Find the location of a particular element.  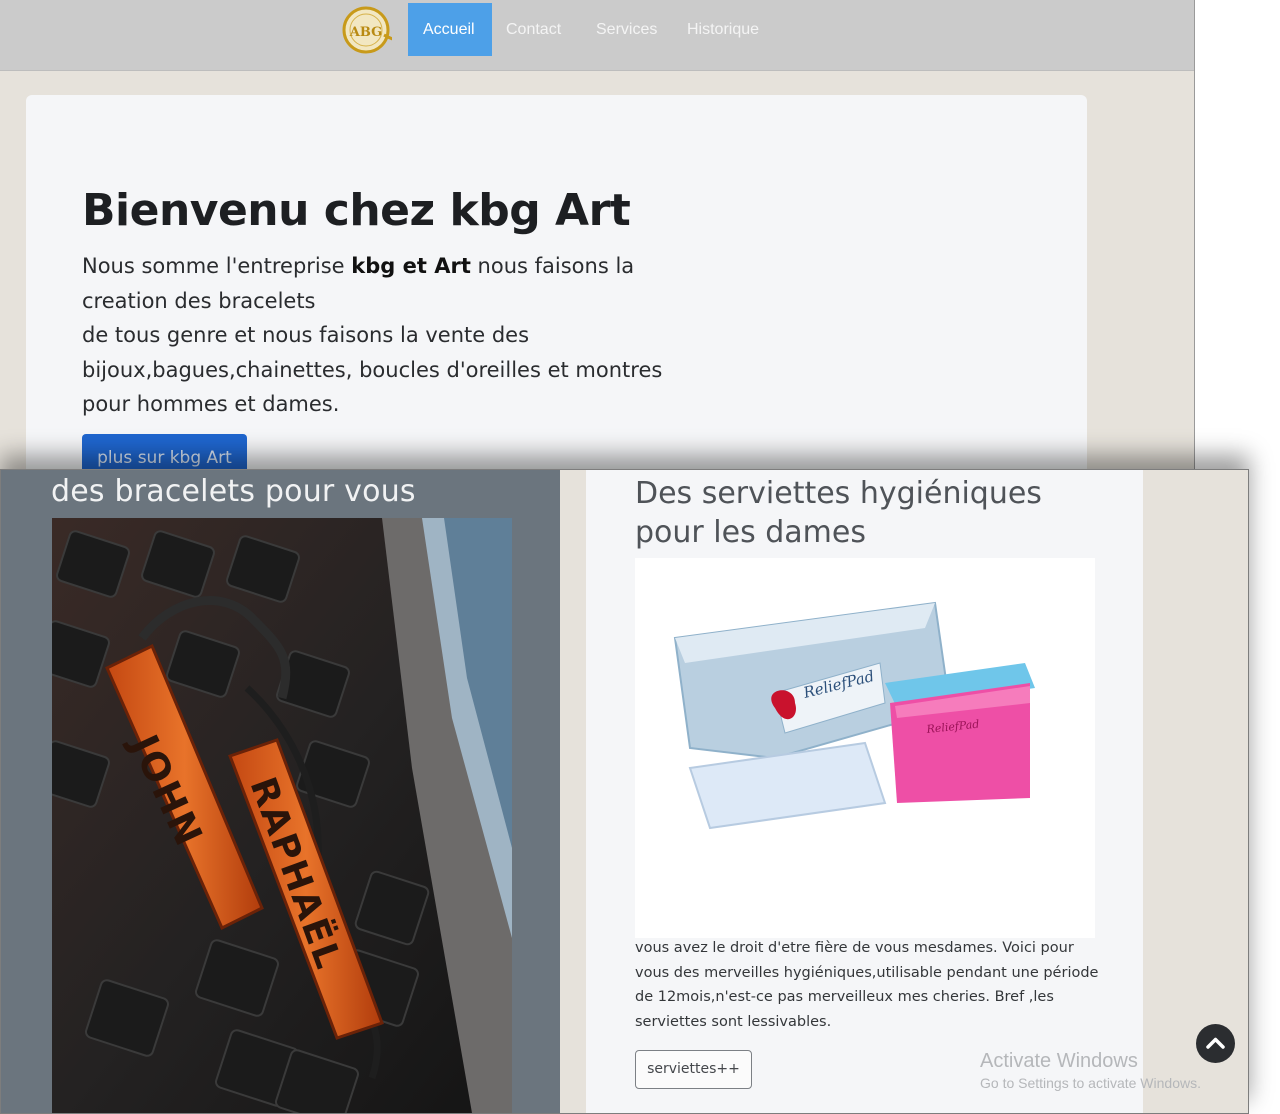

nav-item-accueil: Accueil is located at coordinates (450, 29).